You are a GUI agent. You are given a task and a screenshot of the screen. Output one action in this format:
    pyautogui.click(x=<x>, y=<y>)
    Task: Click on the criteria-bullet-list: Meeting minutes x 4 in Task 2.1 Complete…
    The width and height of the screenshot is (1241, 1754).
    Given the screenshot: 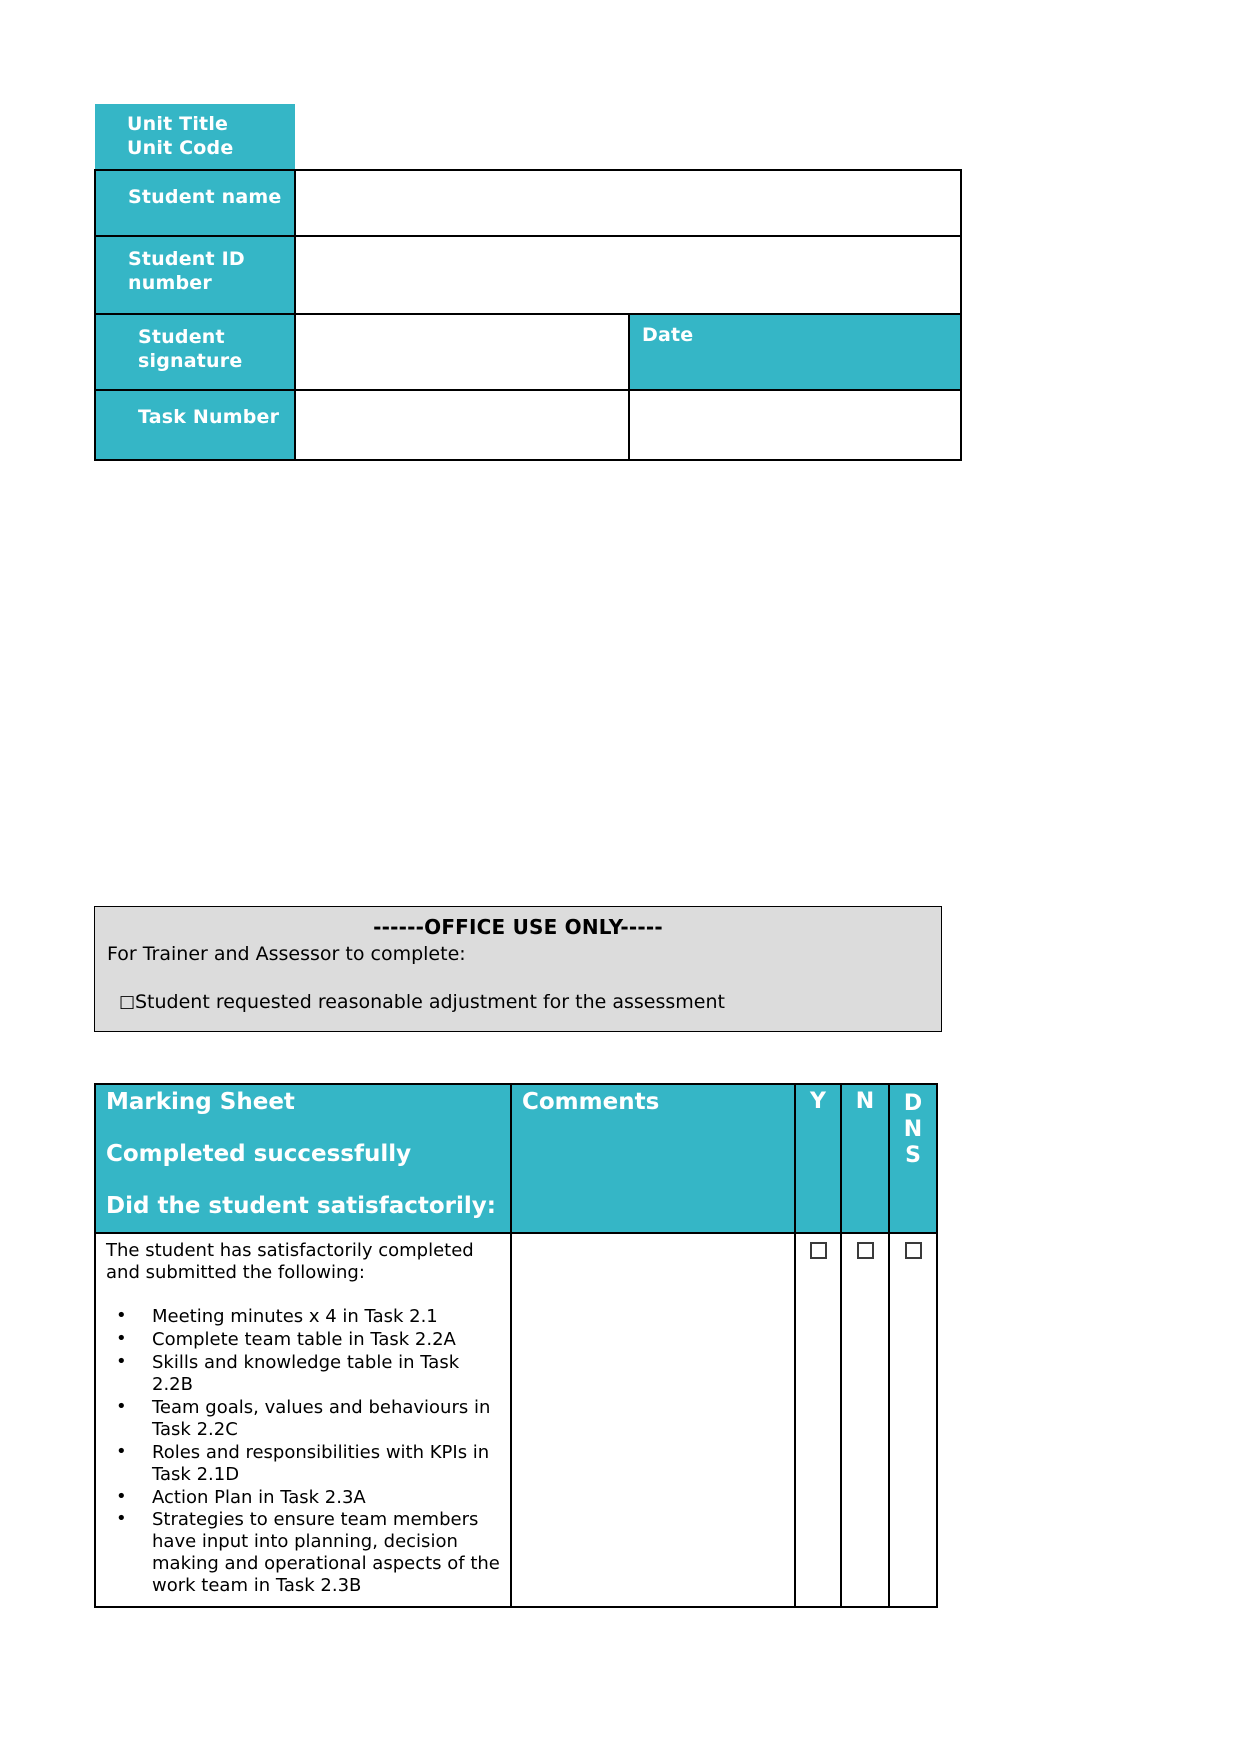 What is the action you would take?
    pyautogui.click(x=303, y=1451)
    